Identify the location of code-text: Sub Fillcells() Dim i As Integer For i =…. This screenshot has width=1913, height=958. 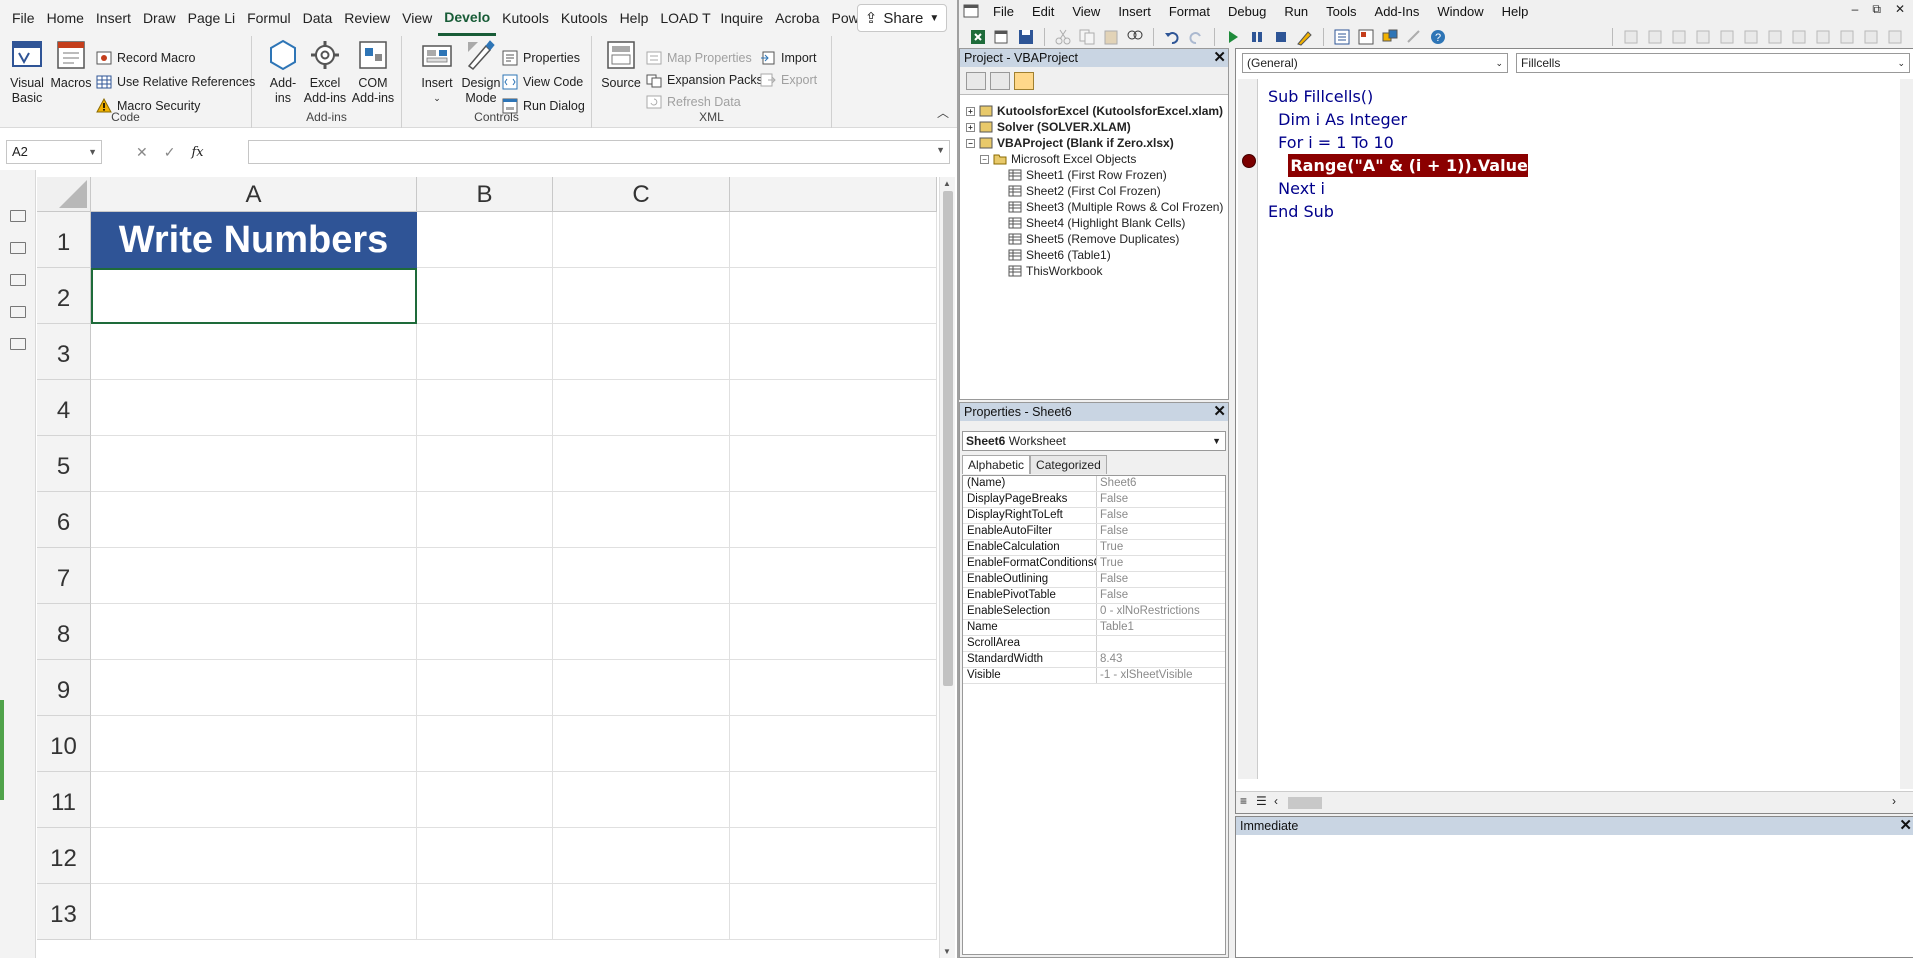
(1398, 154).